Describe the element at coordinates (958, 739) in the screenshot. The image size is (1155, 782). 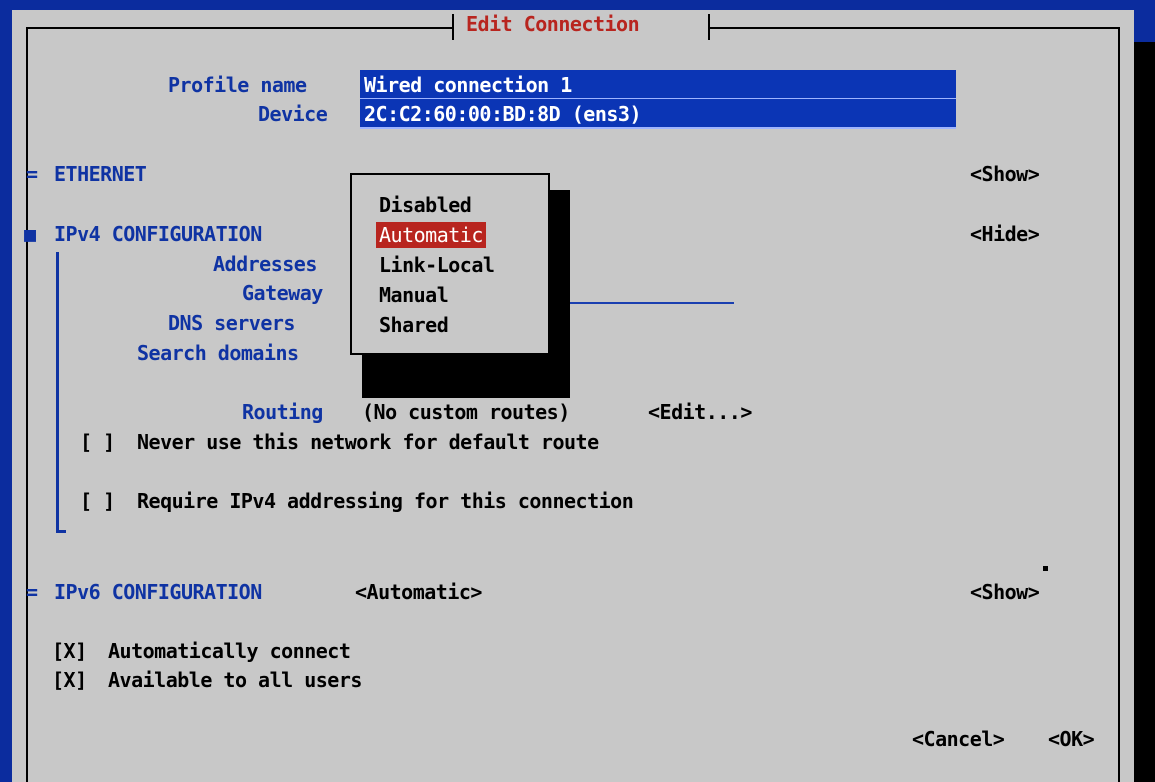
I see `cancel-button: <Cancel>` at that location.